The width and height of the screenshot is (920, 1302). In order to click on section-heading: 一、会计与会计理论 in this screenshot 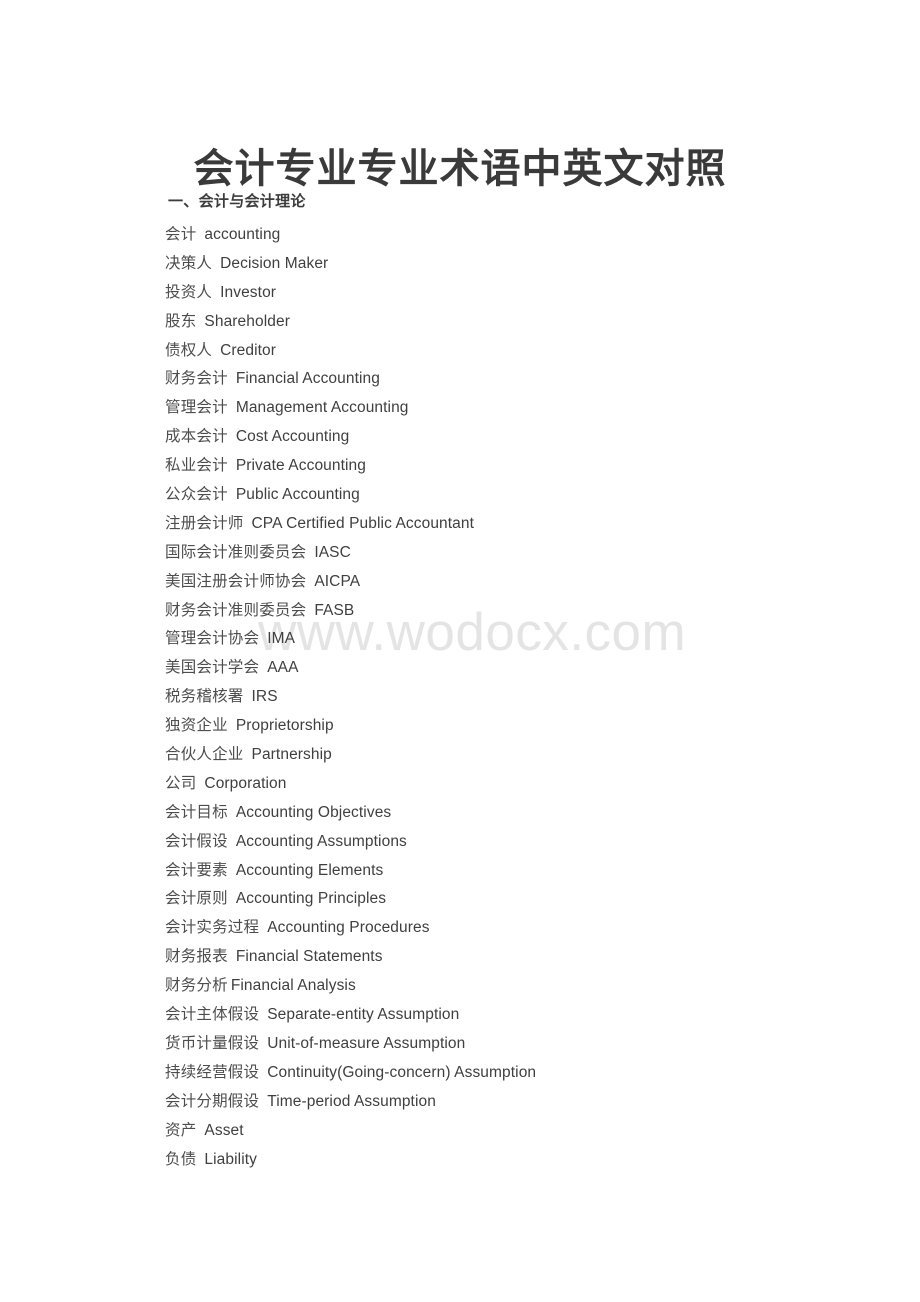, I will do `click(237, 201)`.